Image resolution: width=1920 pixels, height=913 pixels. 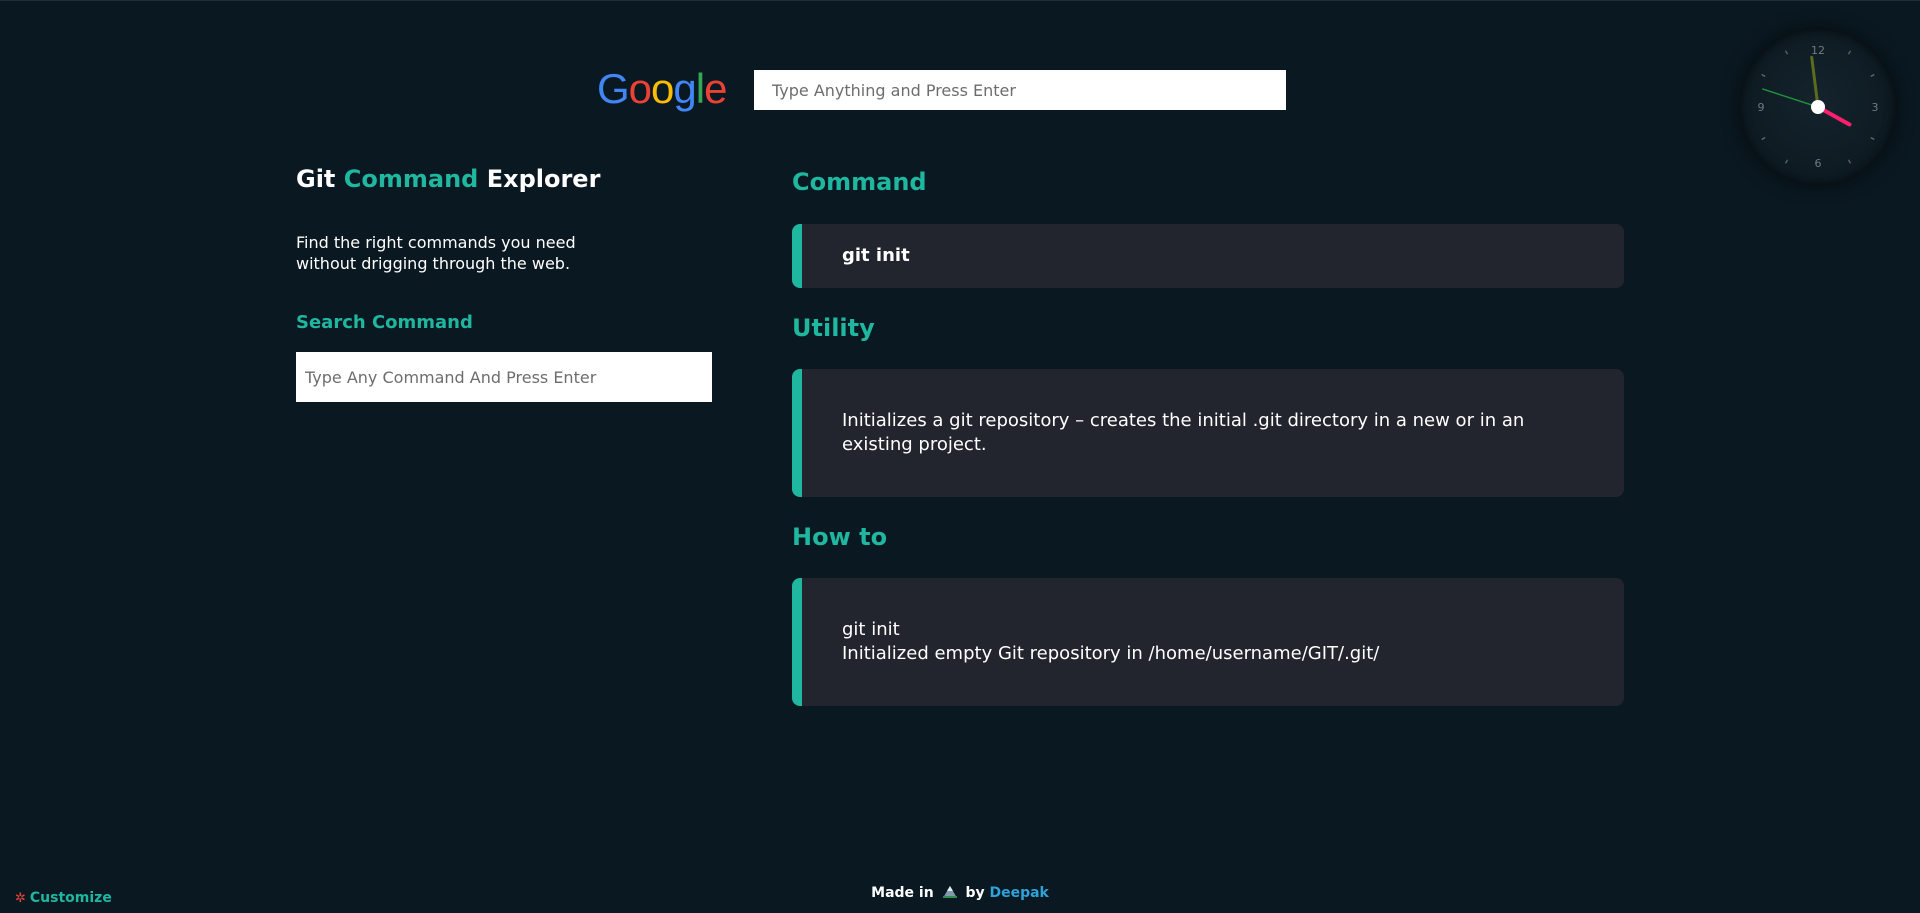 I want to click on google-logo-letter: g, so click(x=684, y=88).